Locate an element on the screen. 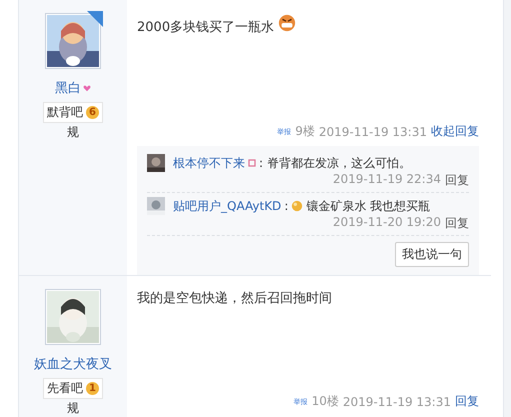 This screenshot has width=511, height=417. reply-text: : 脊背都在发凉，这么可怕。 is located at coordinates (335, 163).